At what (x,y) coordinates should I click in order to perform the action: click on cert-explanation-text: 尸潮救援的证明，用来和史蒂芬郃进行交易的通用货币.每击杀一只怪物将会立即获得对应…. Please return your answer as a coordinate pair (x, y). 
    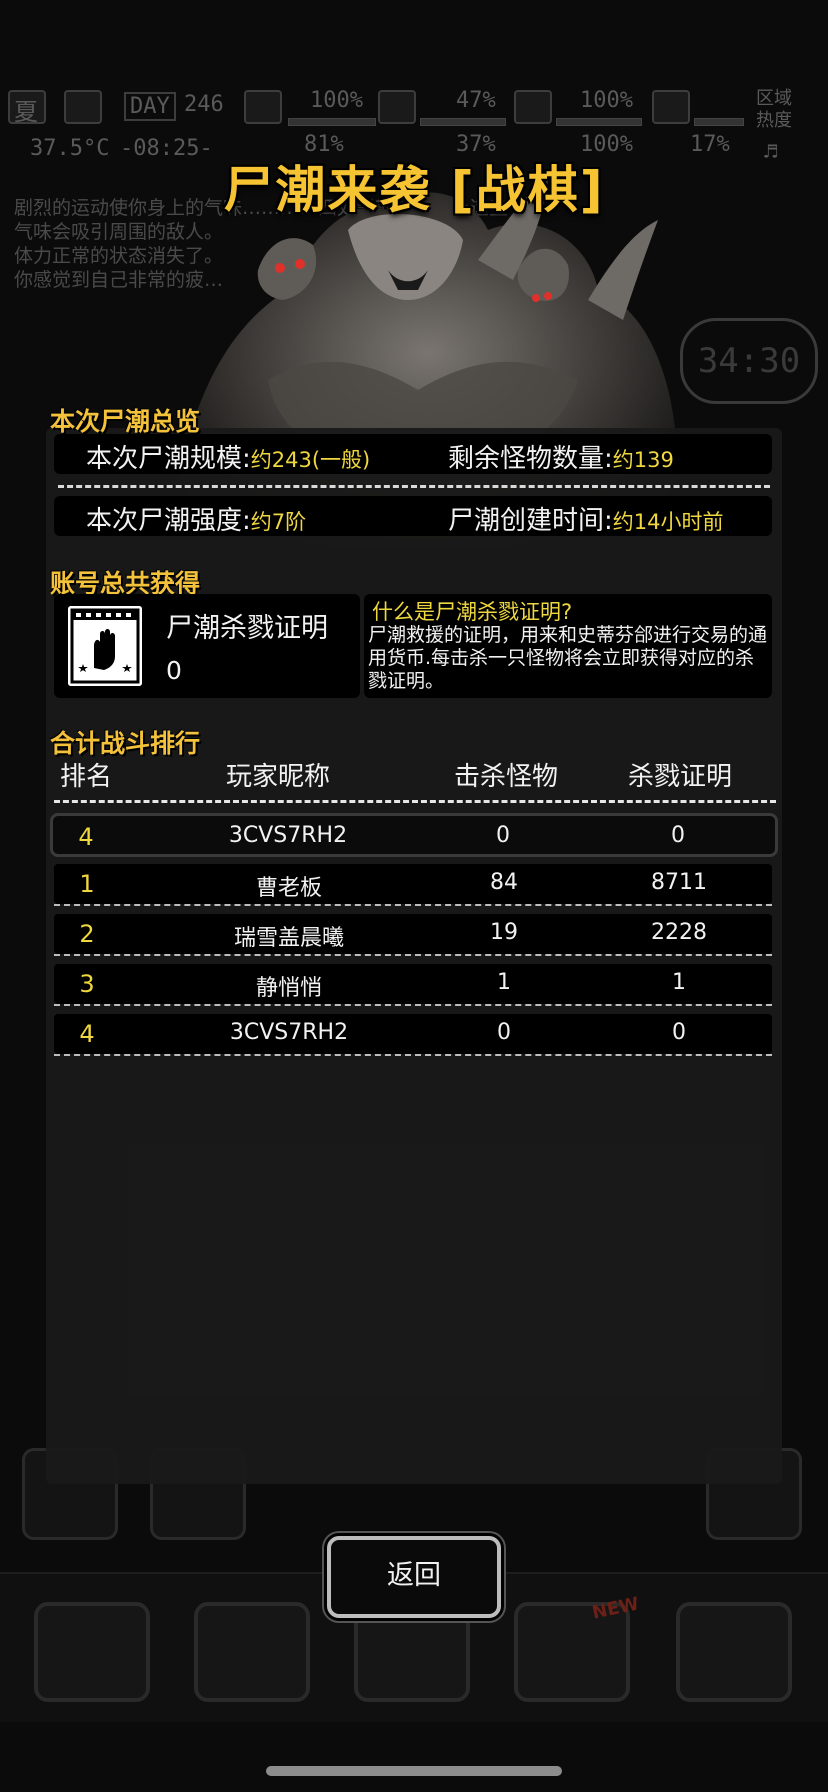
    Looking at the image, I should click on (568, 658).